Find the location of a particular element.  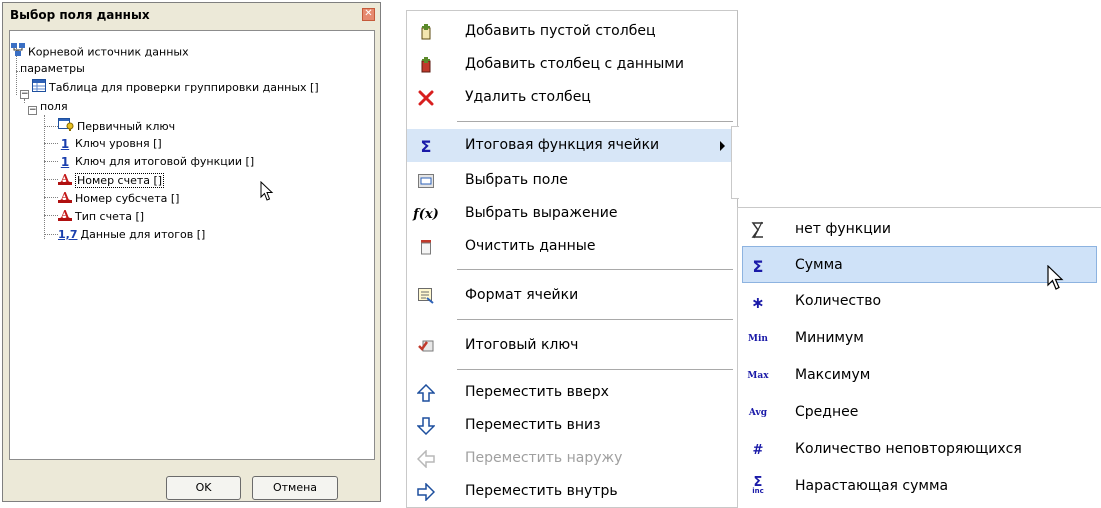

tree-node-label: Ключ для итоговой функции [] is located at coordinates (165, 161).